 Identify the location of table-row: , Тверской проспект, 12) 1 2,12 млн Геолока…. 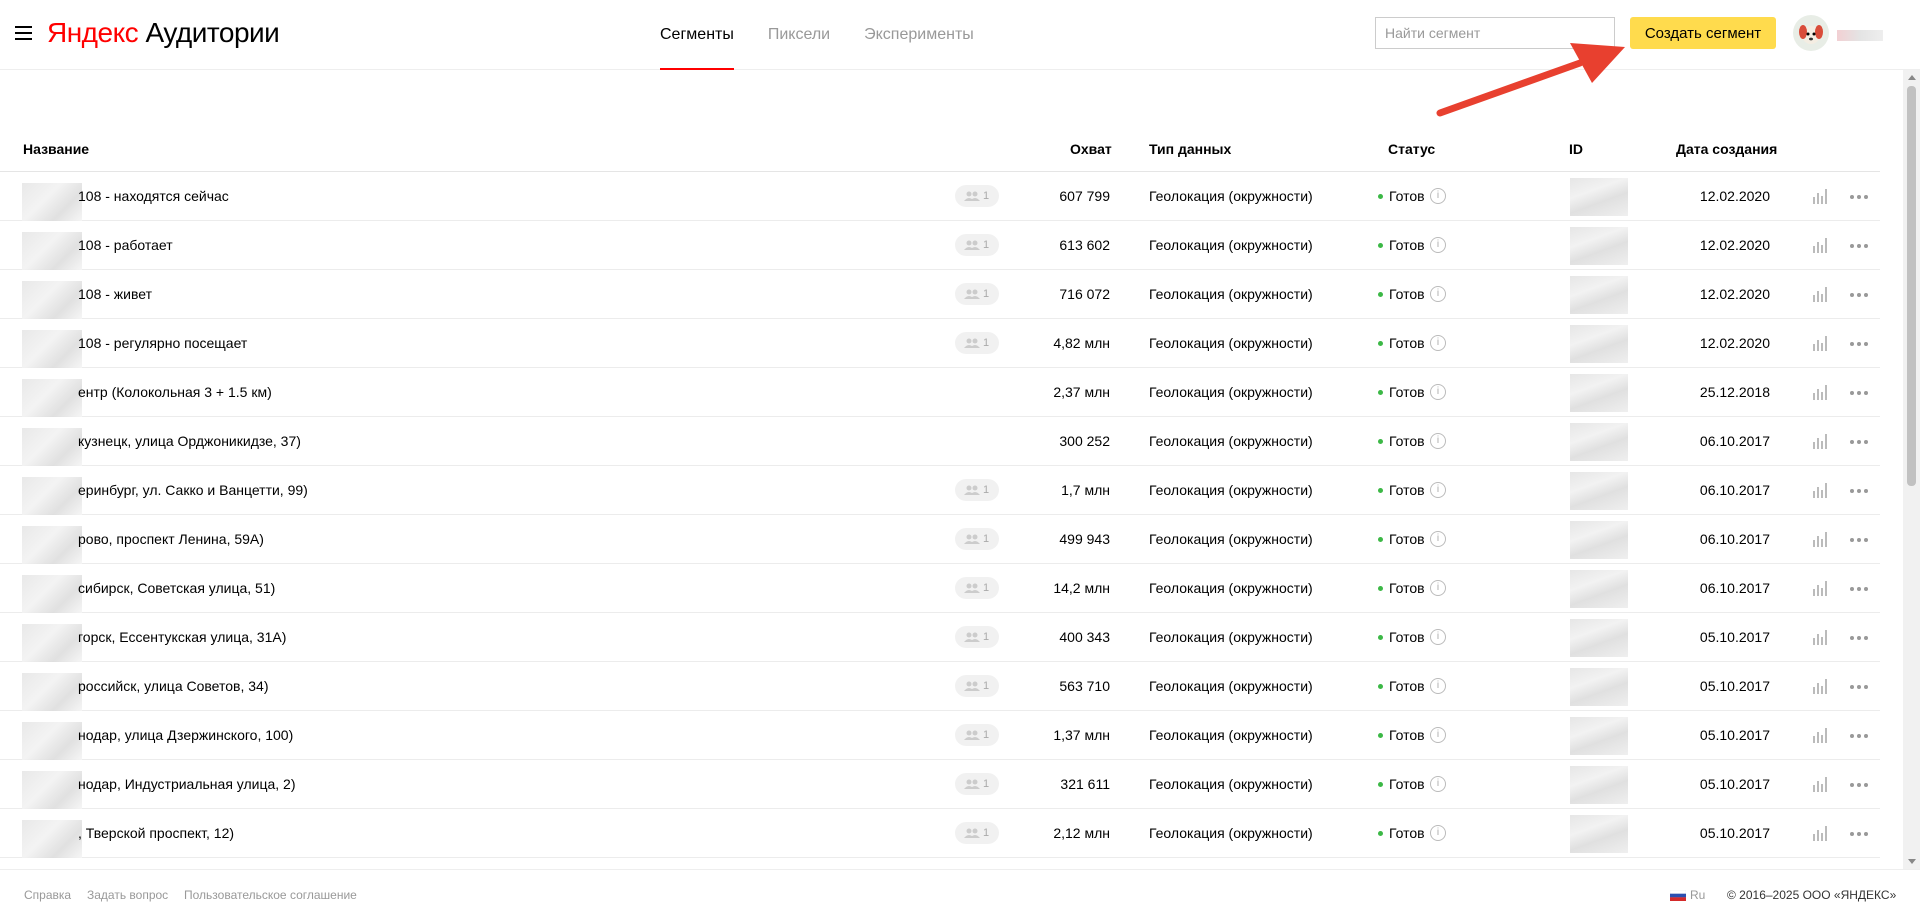
(940, 833).